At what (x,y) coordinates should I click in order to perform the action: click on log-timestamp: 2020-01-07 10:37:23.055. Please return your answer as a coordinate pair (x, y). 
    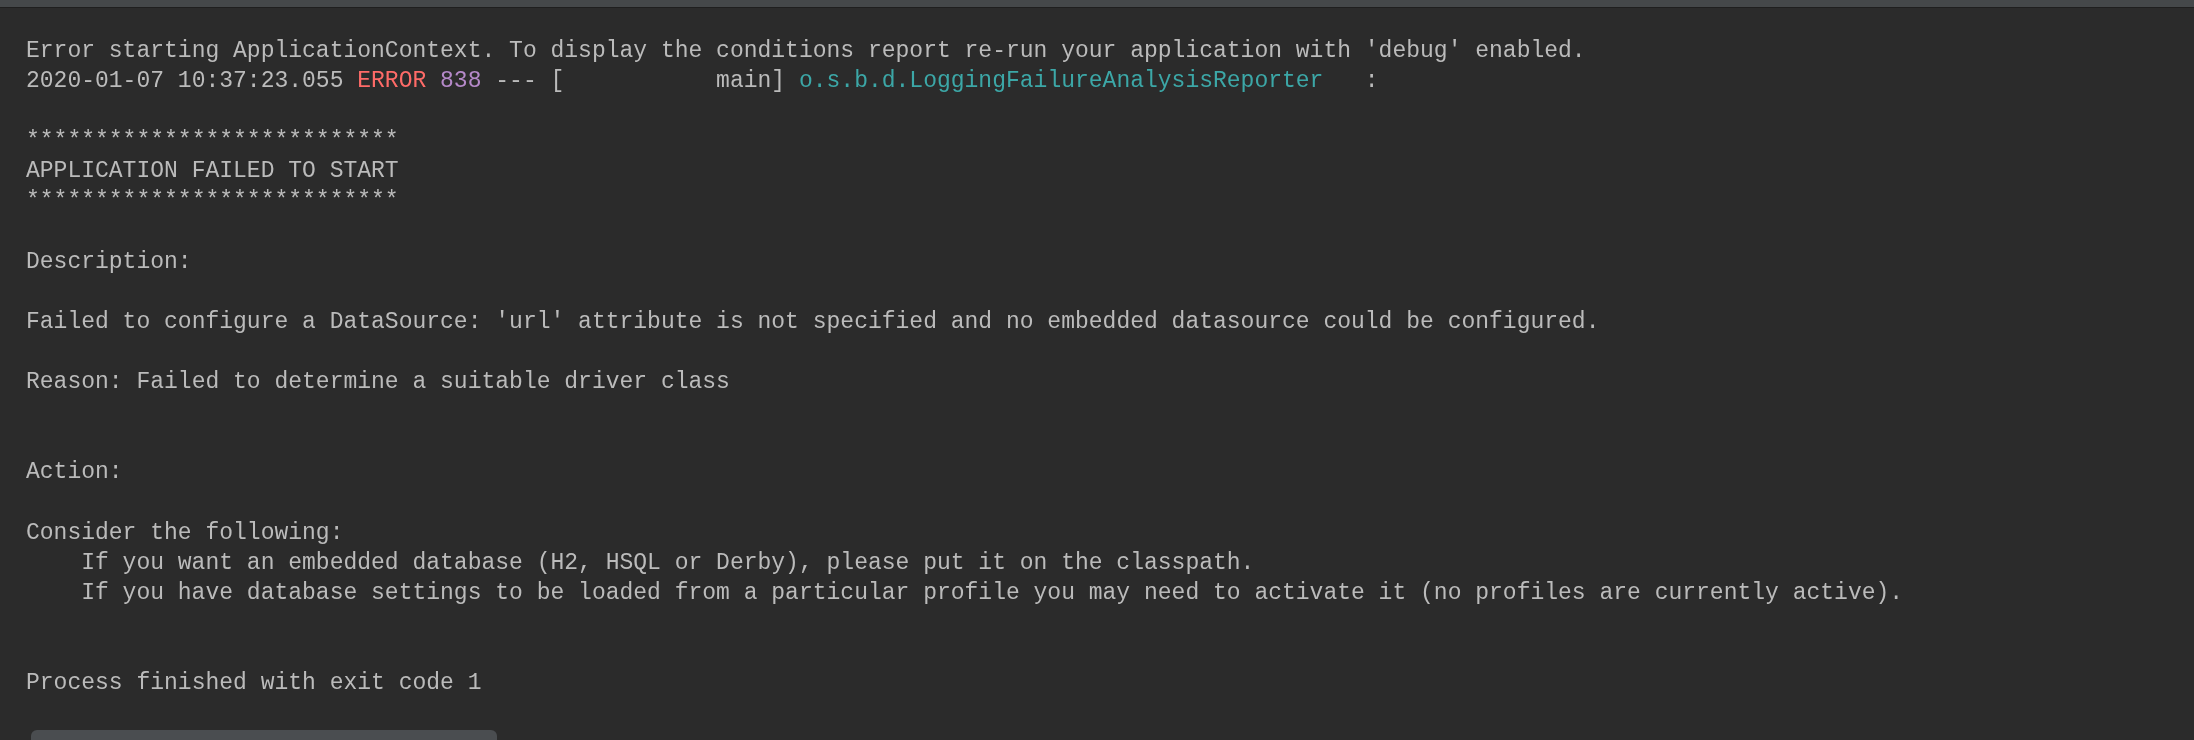
    Looking at the image, I should click on (185, 82).